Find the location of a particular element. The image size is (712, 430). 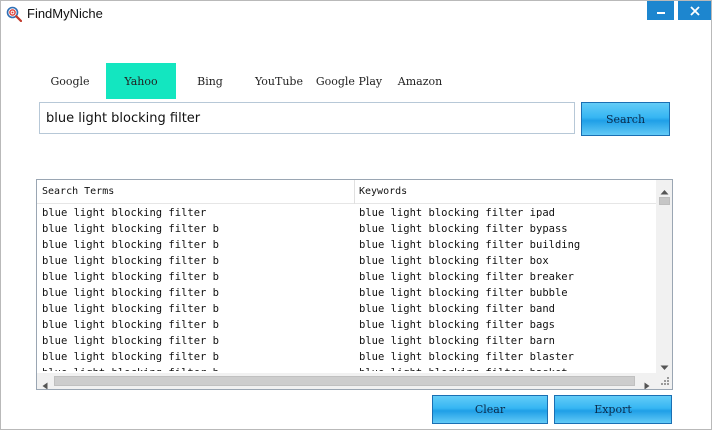

horizontal-scroll-thumb is located at coordinates (344, 381).